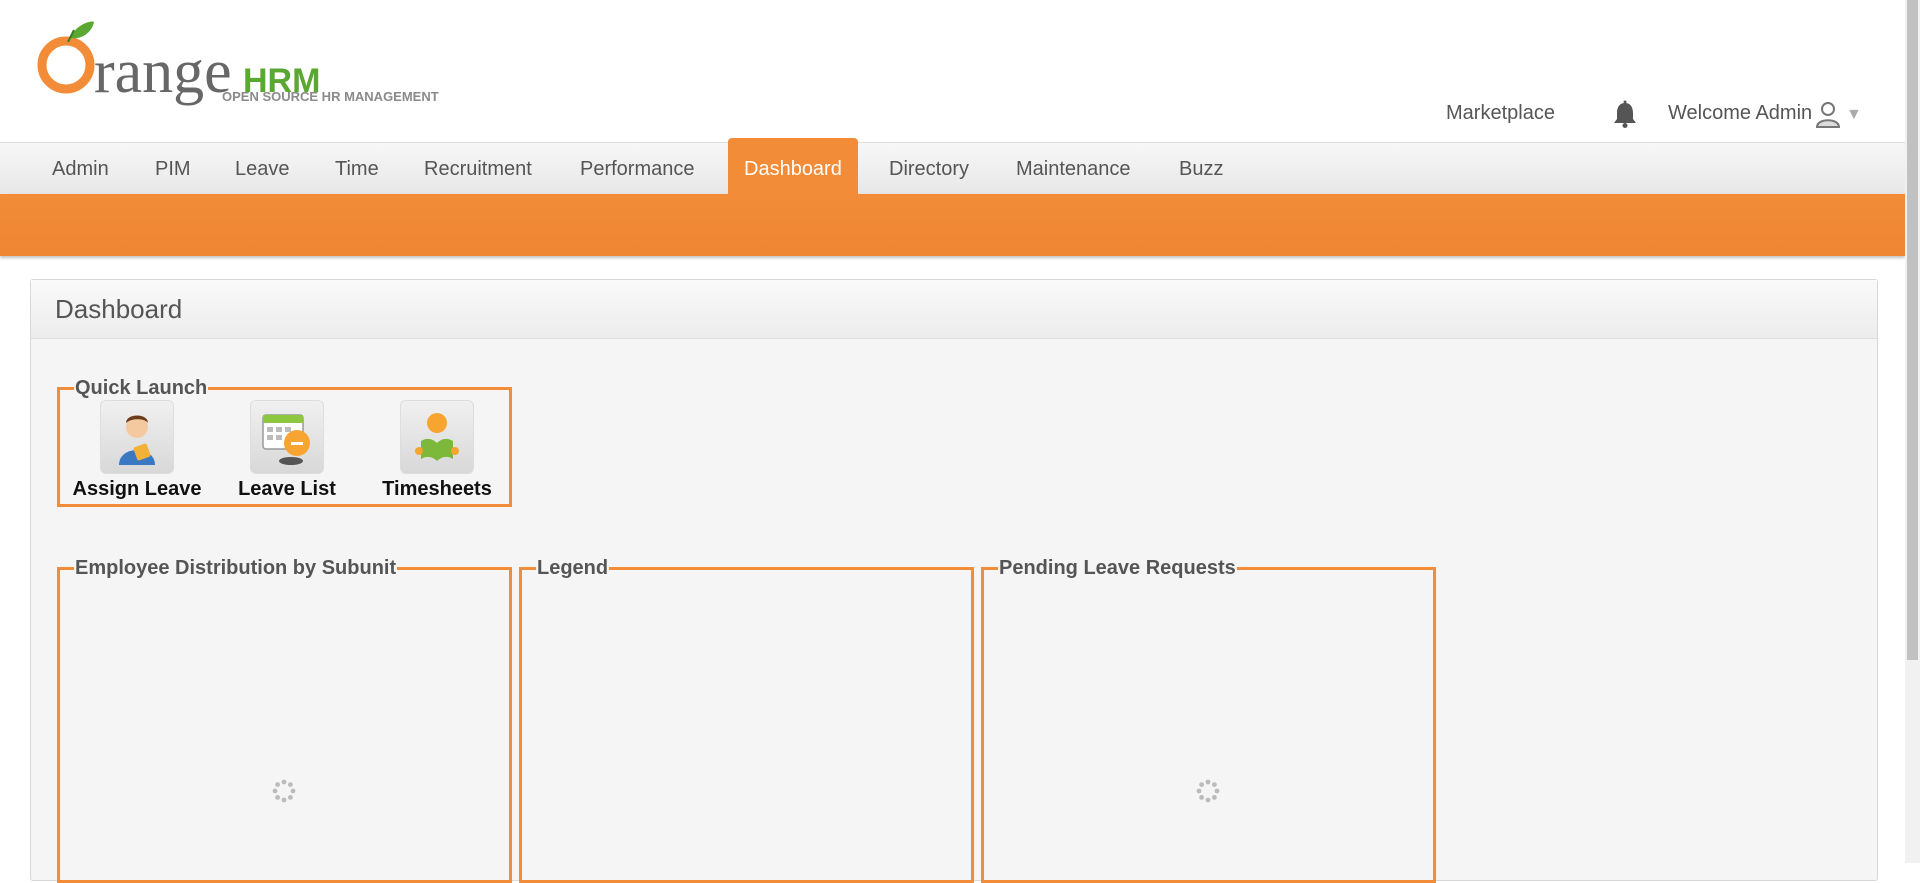  What do you see at coordinates (478, 169) in the screenshot?
I see `nav-item-recruitment: Recruitment` at bounding box center [478, 169].